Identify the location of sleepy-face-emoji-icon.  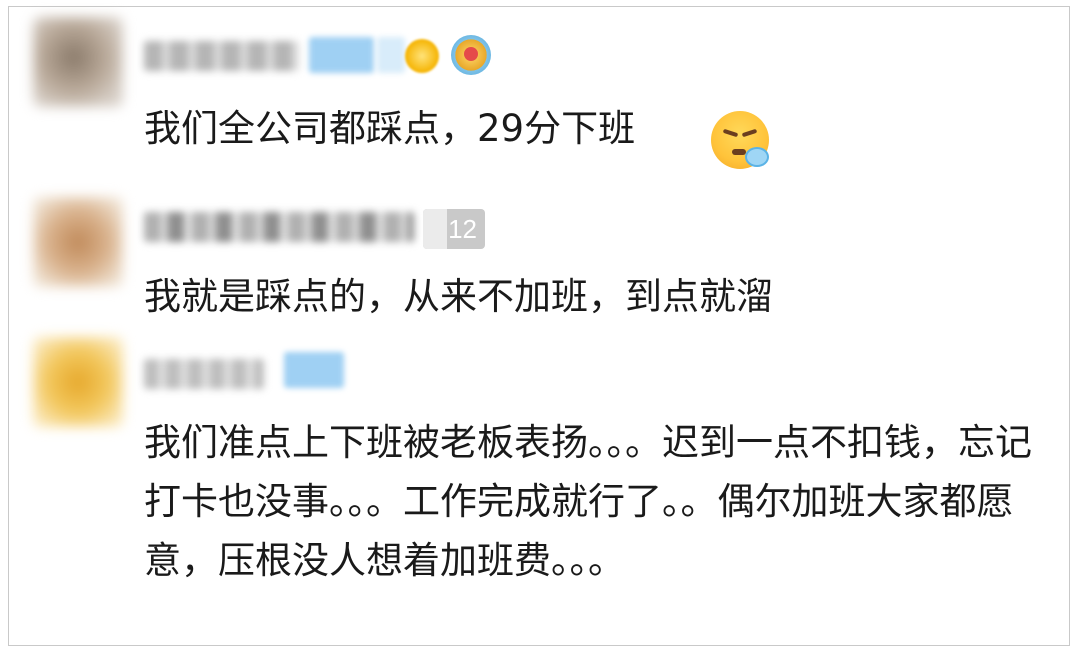
(740, 140).